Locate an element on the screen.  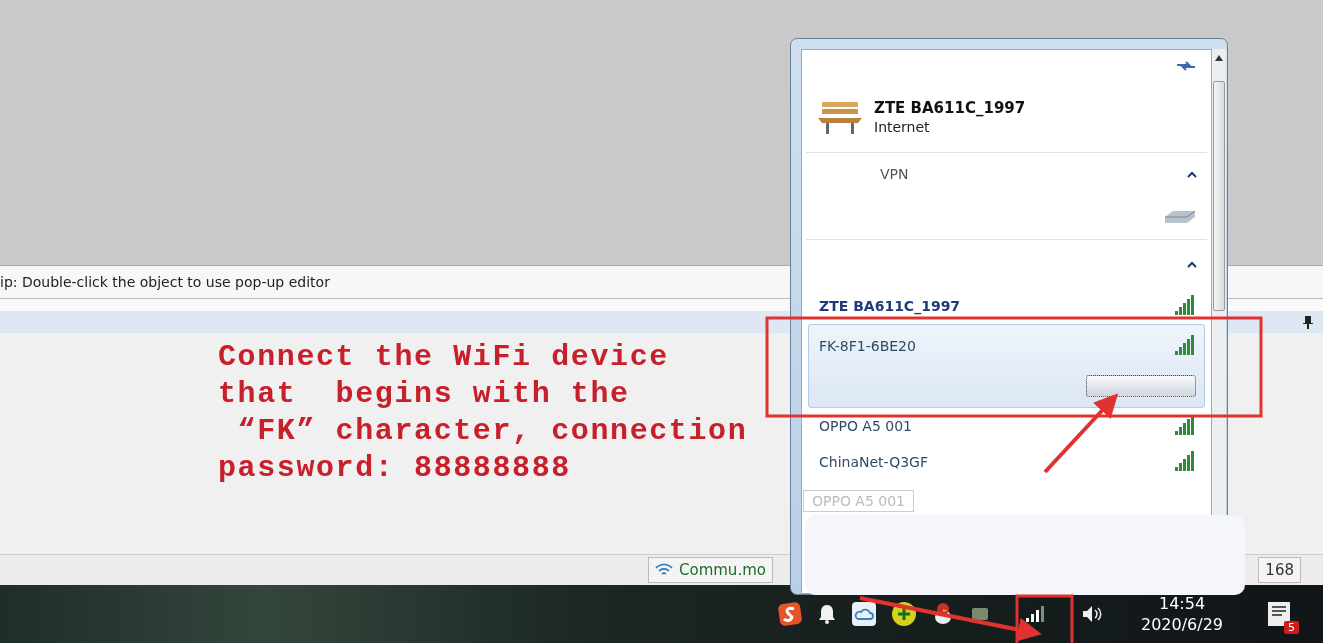
plus-icon is located at coordinates (904, 614).